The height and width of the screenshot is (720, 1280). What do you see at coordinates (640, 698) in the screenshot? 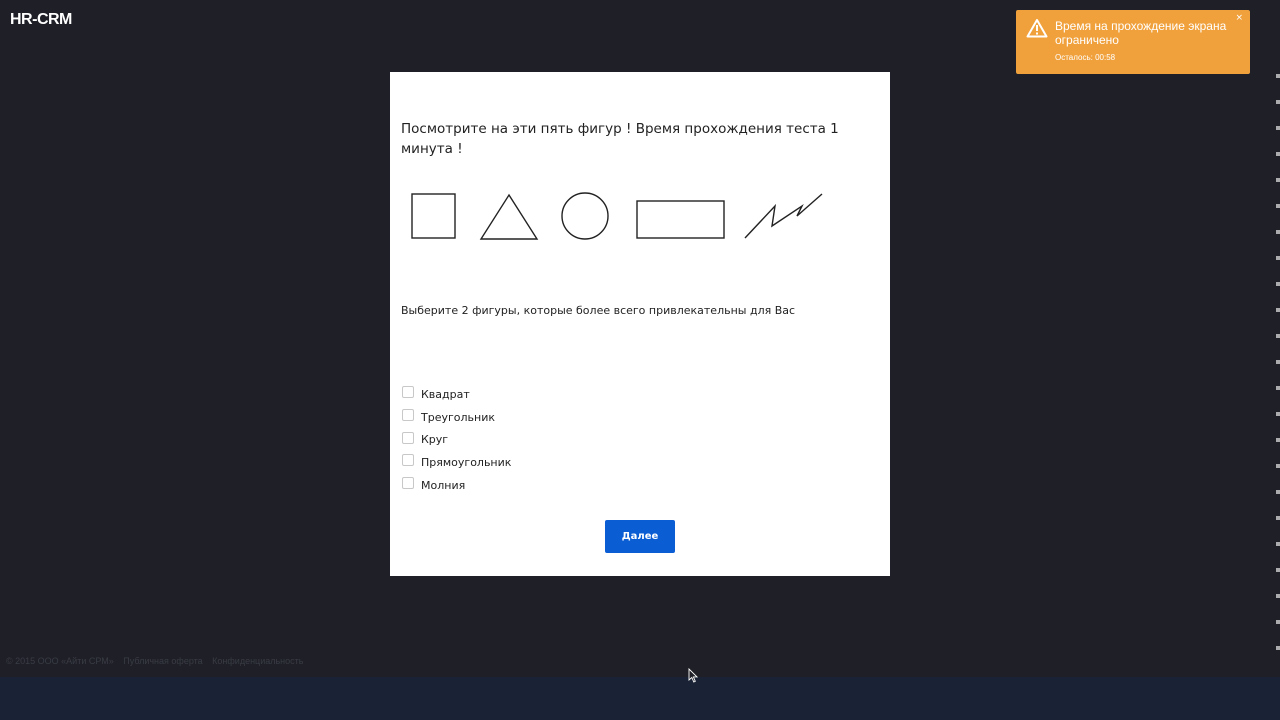
I see `bottom-band` at bounding box center [640, 698].